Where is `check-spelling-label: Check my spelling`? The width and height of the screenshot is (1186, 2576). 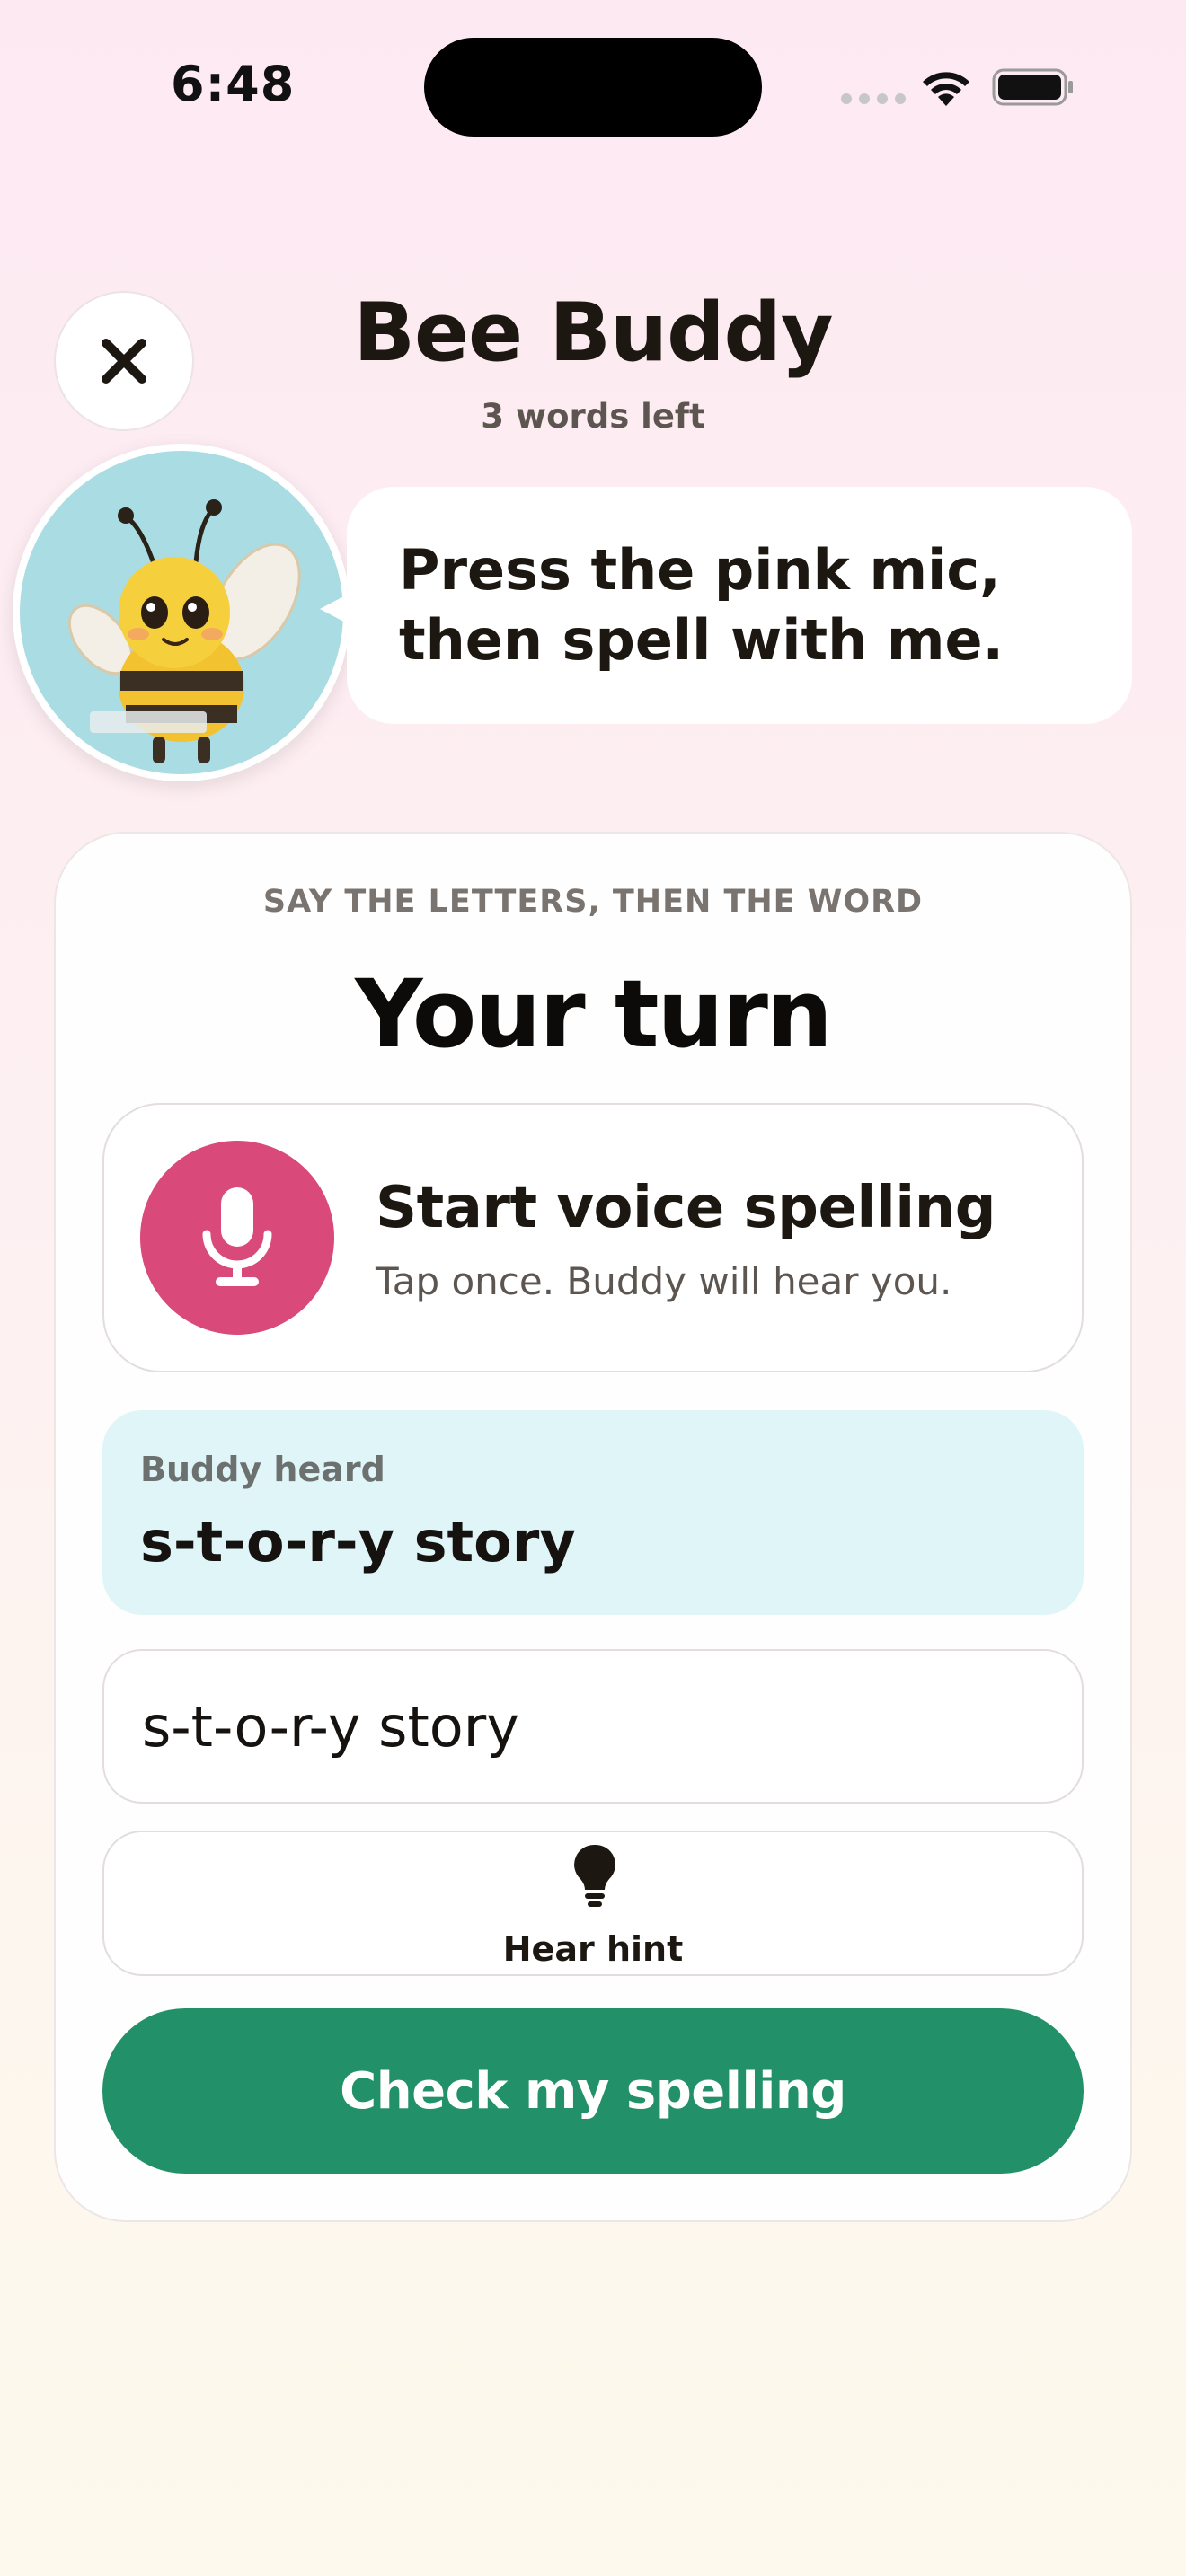
check-spelling-label: Check my spelling is located at coordinates (593, 2091).